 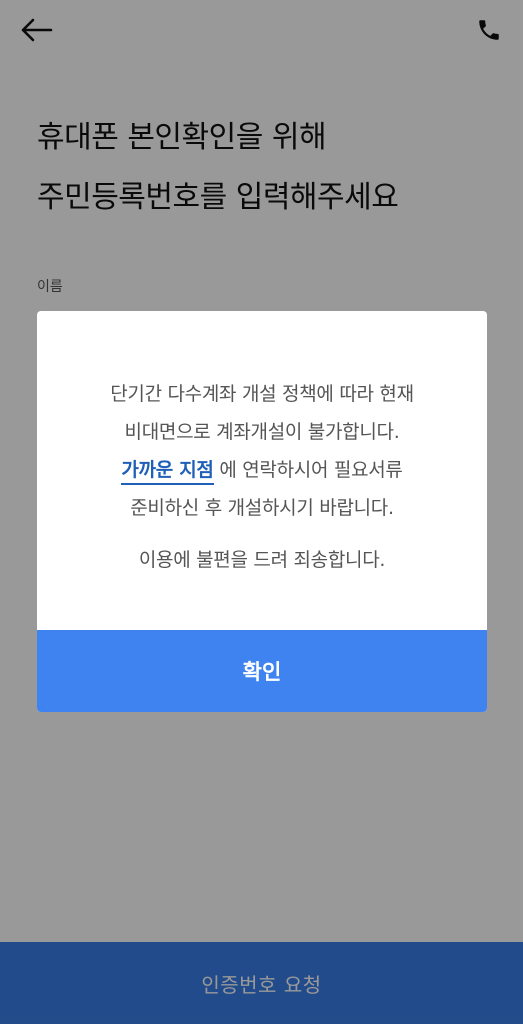 I want to click on dialog-message-line-3-rest: 에 연락하시어 필요서류, so click(x=308, y=470).